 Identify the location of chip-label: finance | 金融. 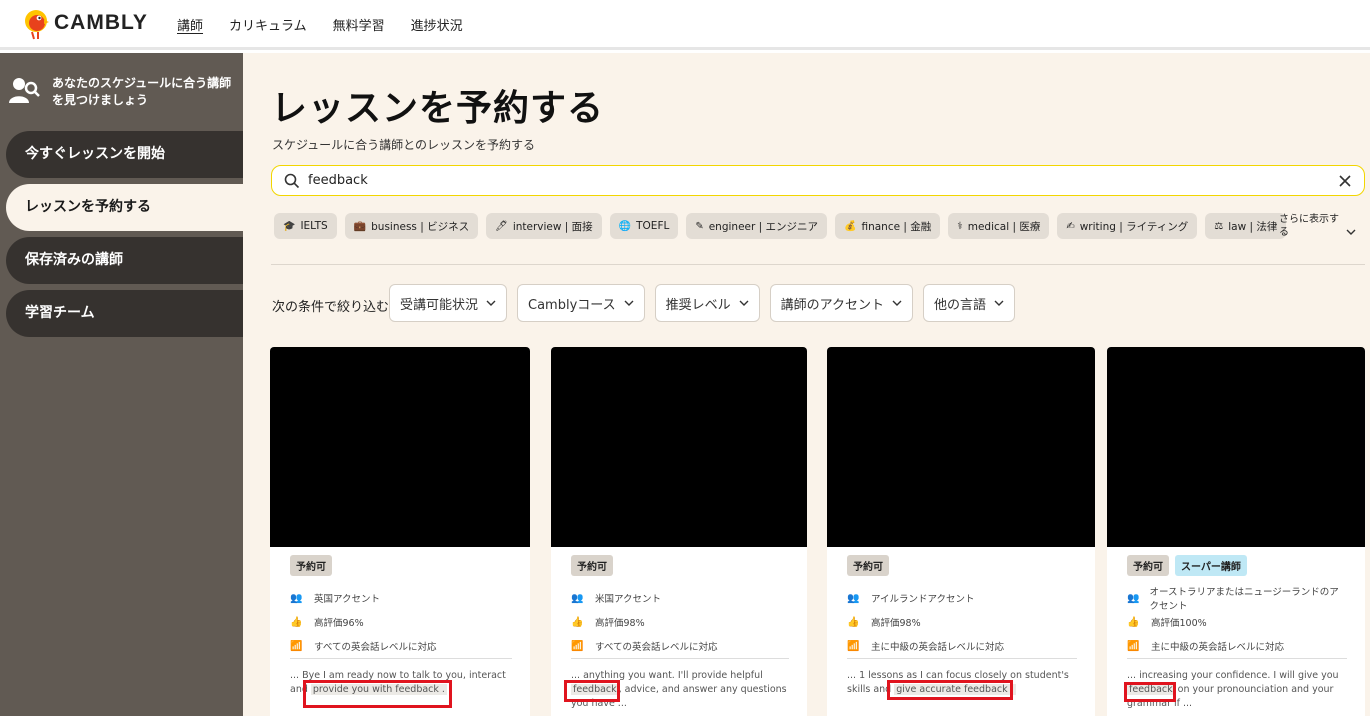
(896, 226).